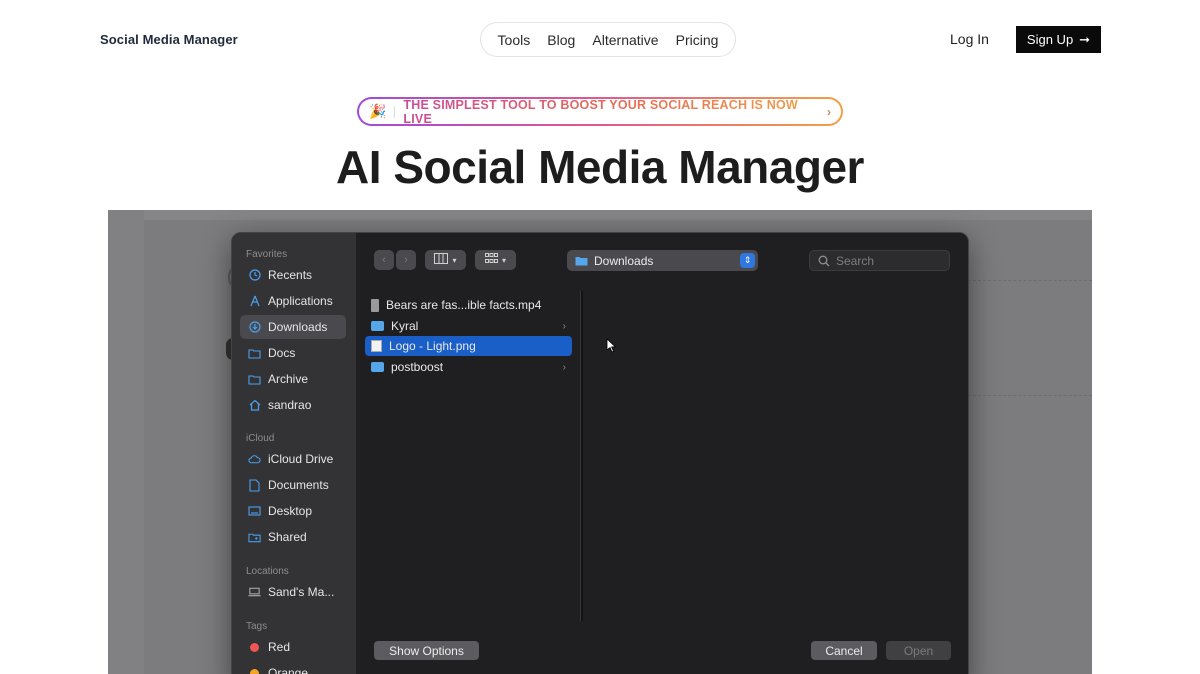 The image size is (1200, 674). Describe the element at coordinates (378, 111) in the screenshot. I see `party-popper-icon: 🎉` at that location.